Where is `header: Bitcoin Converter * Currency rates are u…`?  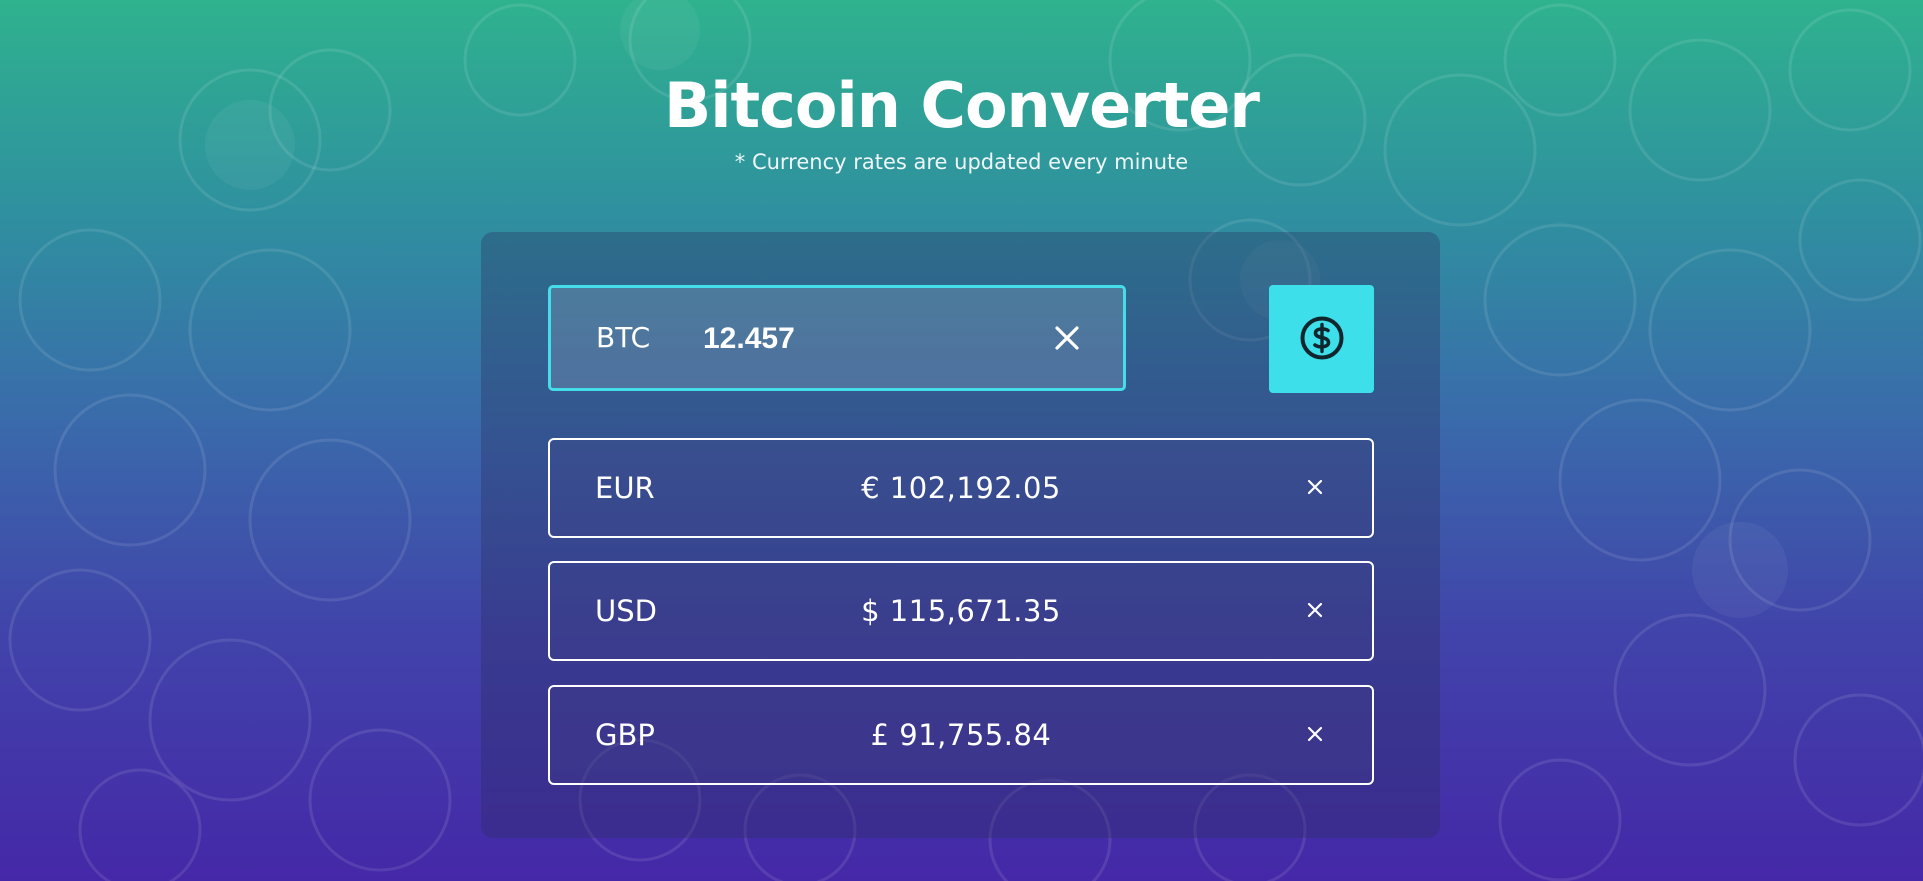 header: Bitcoin Converter * Currency rates are u… is located at coordinates (961, 121).